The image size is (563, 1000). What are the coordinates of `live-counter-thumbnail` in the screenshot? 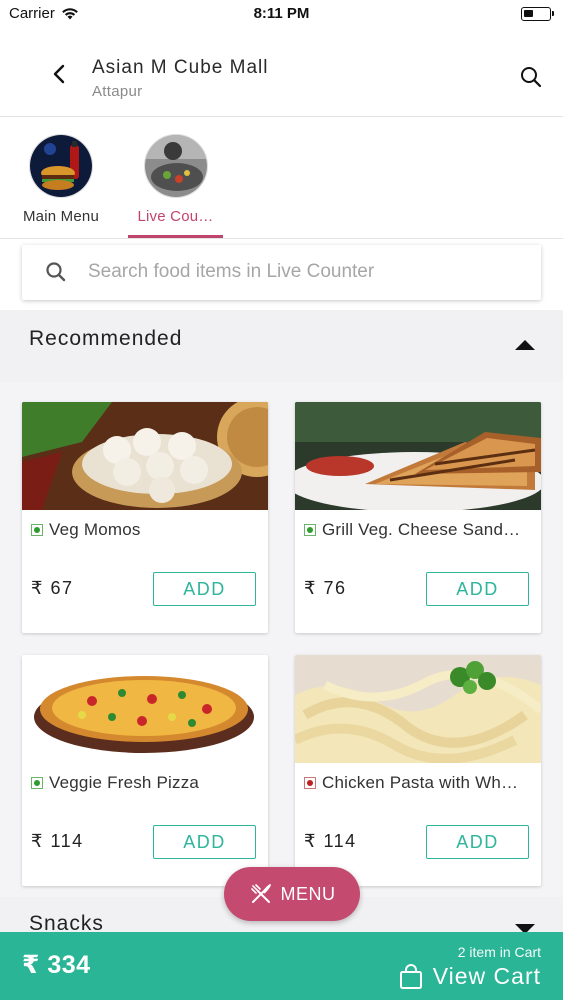 It's located at (175, 166).